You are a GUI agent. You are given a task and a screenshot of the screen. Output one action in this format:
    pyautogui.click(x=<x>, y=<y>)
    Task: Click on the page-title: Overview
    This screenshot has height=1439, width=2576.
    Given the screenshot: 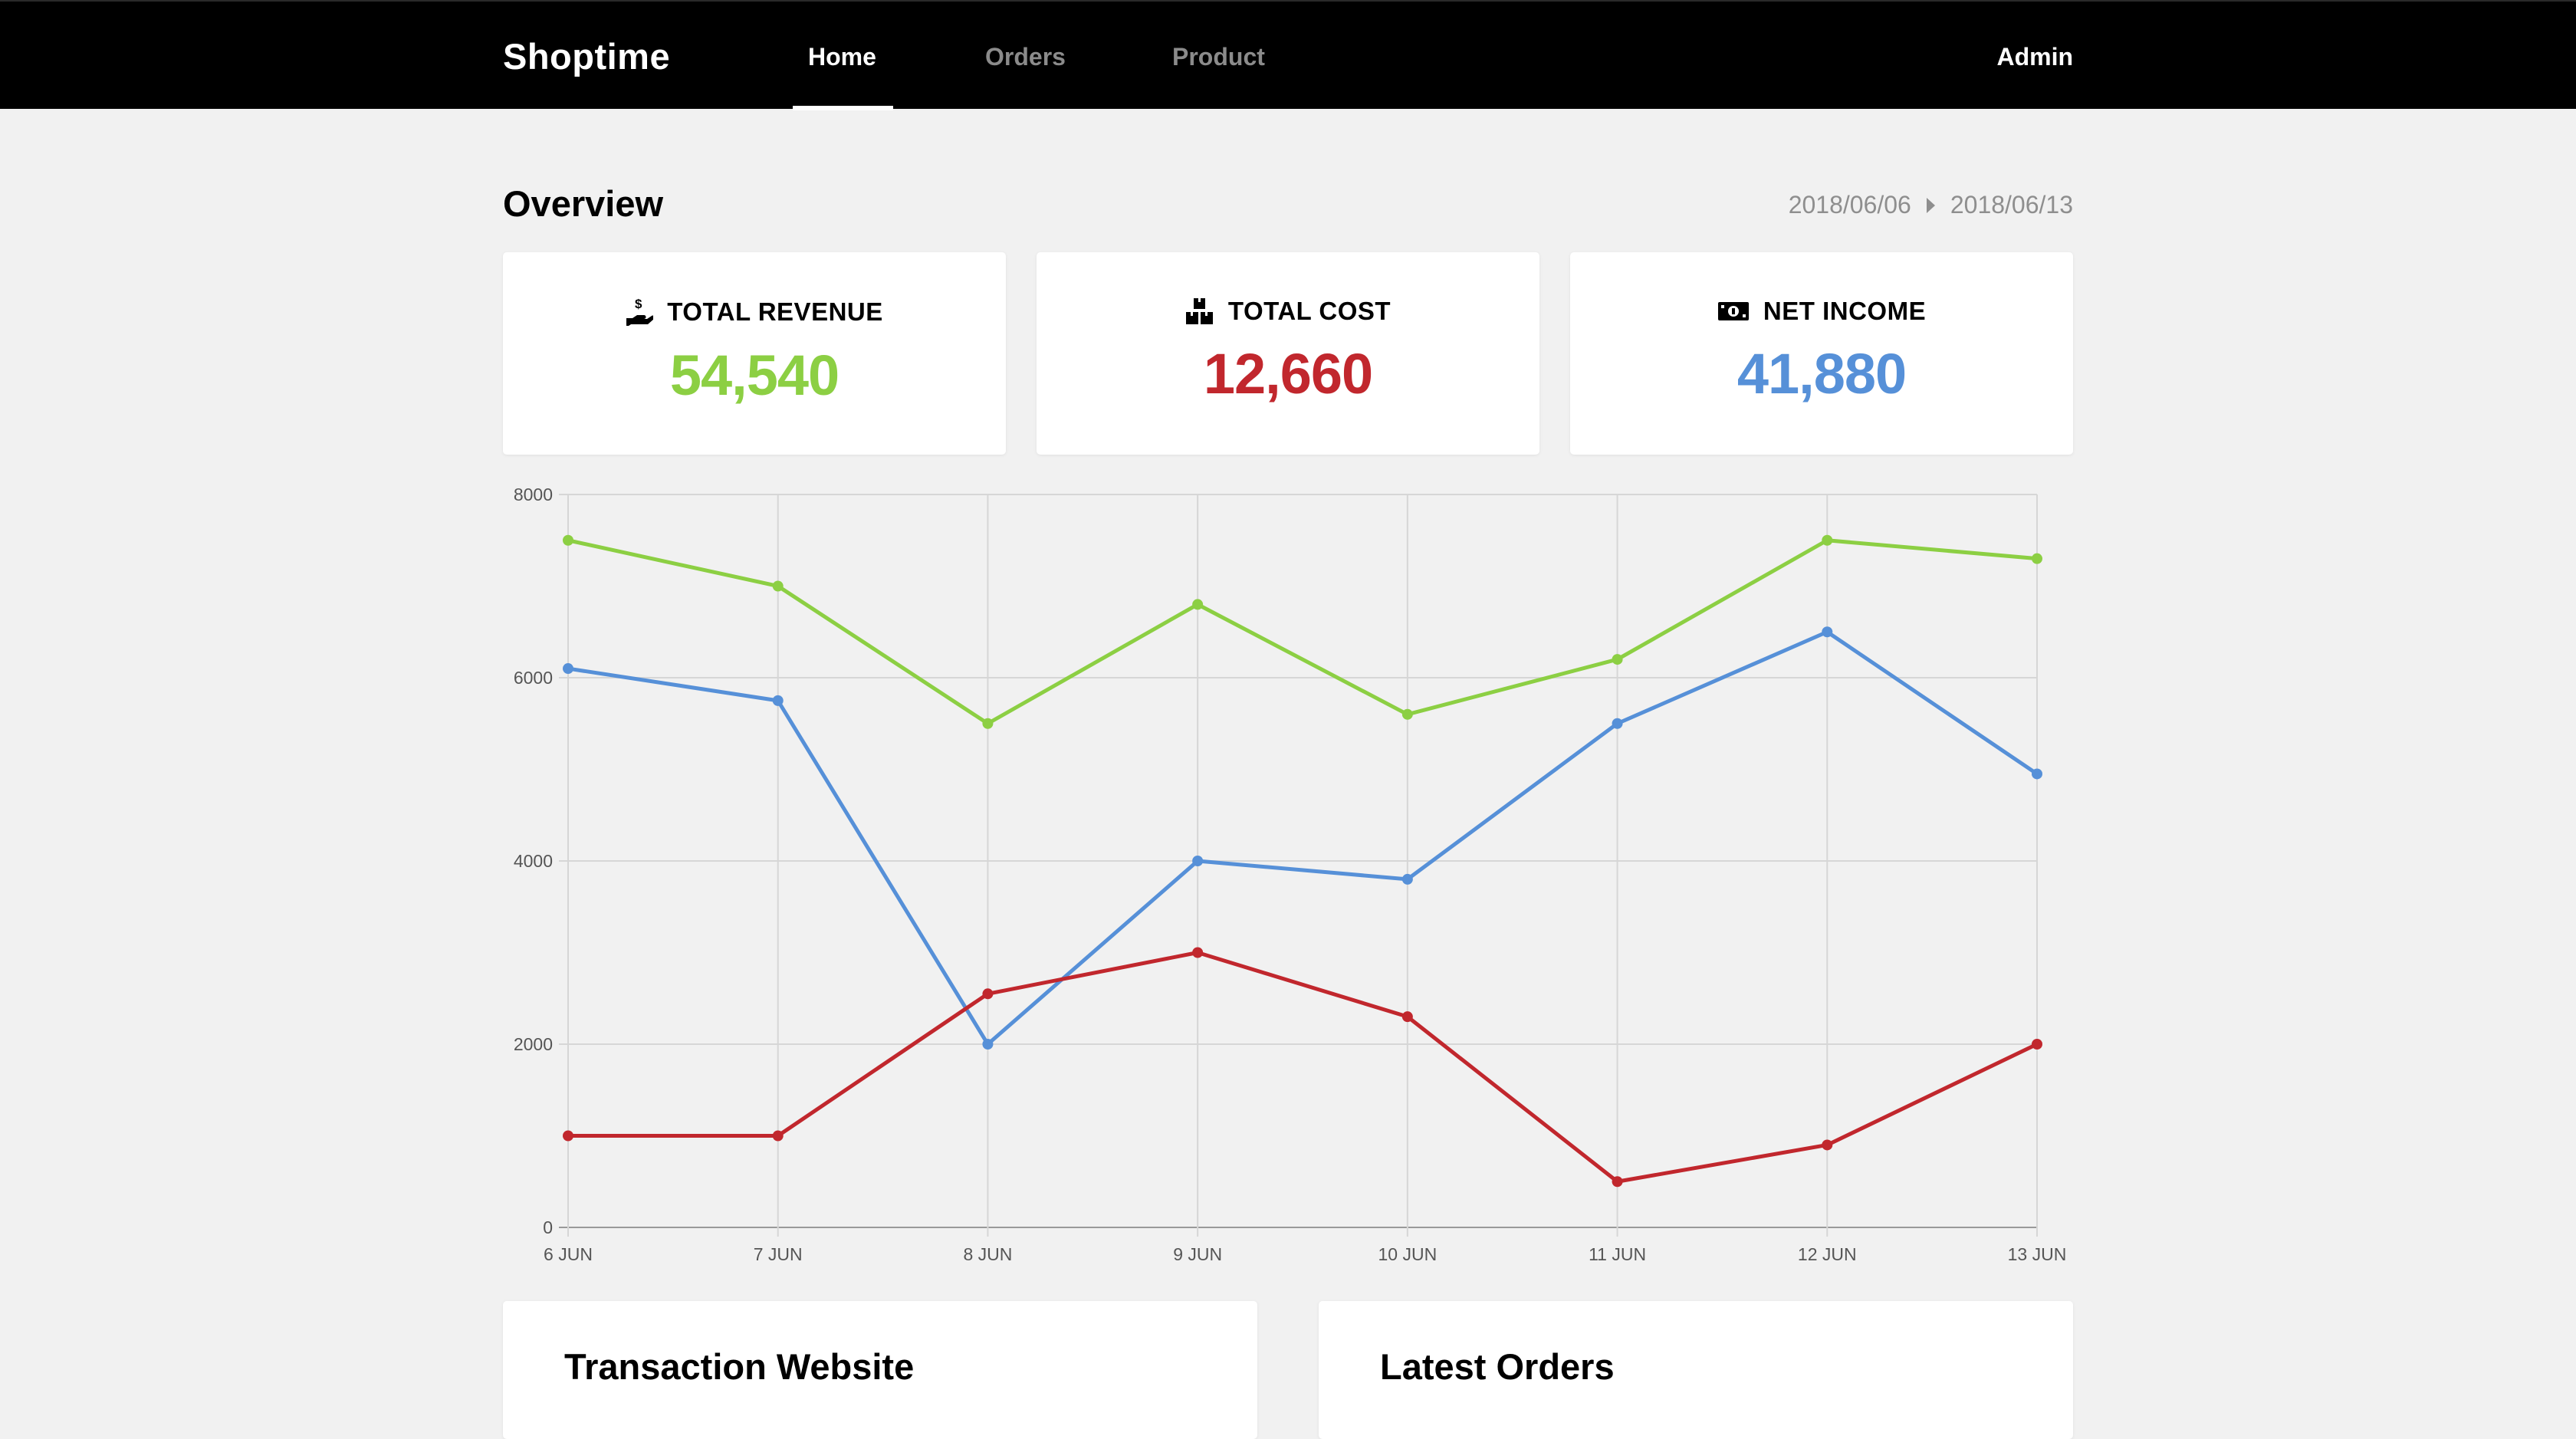 What is the action you would take?
    pyautogui.click(x=583, y=203)
    